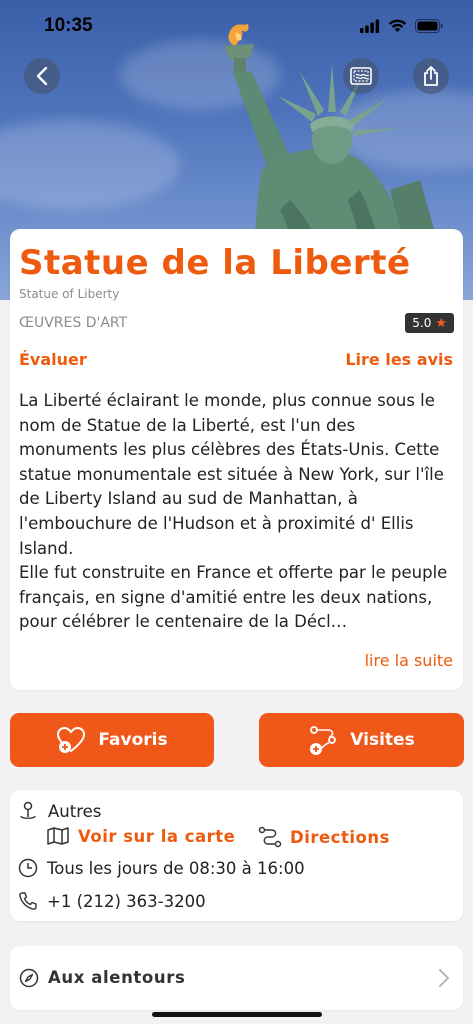 This screenshot has height=1024, width=473. What do you see at coordinates (215, 263) in the screenshot?
I see `page-title: Statue de la Liberté` at bounding box center [215, 263].